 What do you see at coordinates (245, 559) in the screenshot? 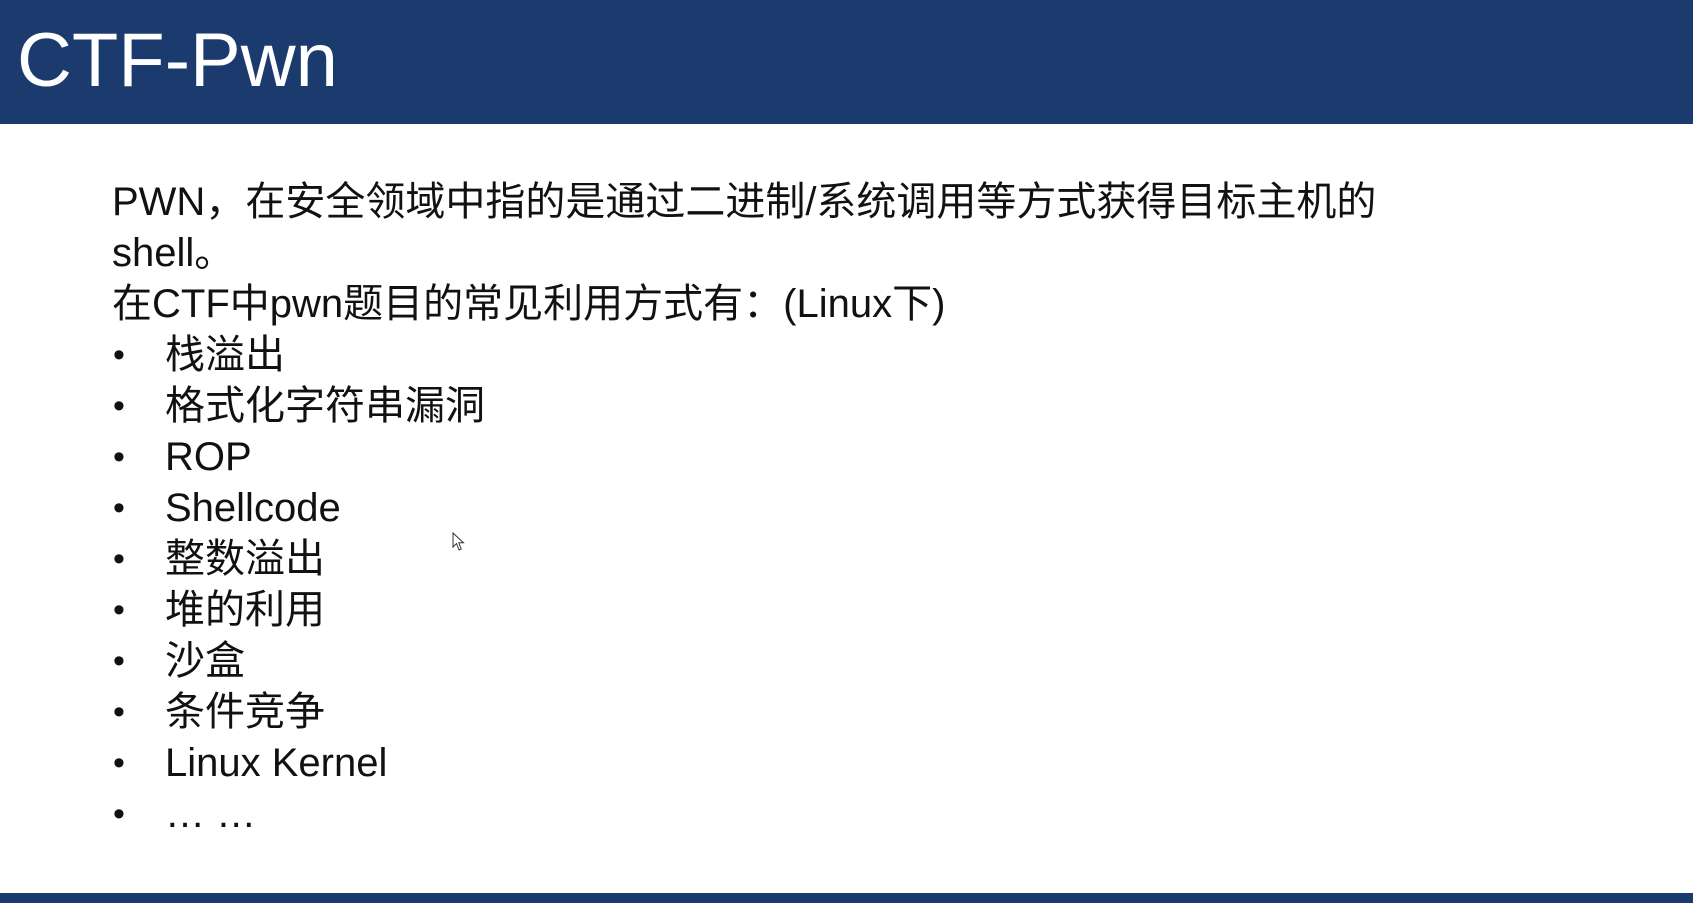
I see `list-item-text: 整数溢出` at bounding box center [245, 559].